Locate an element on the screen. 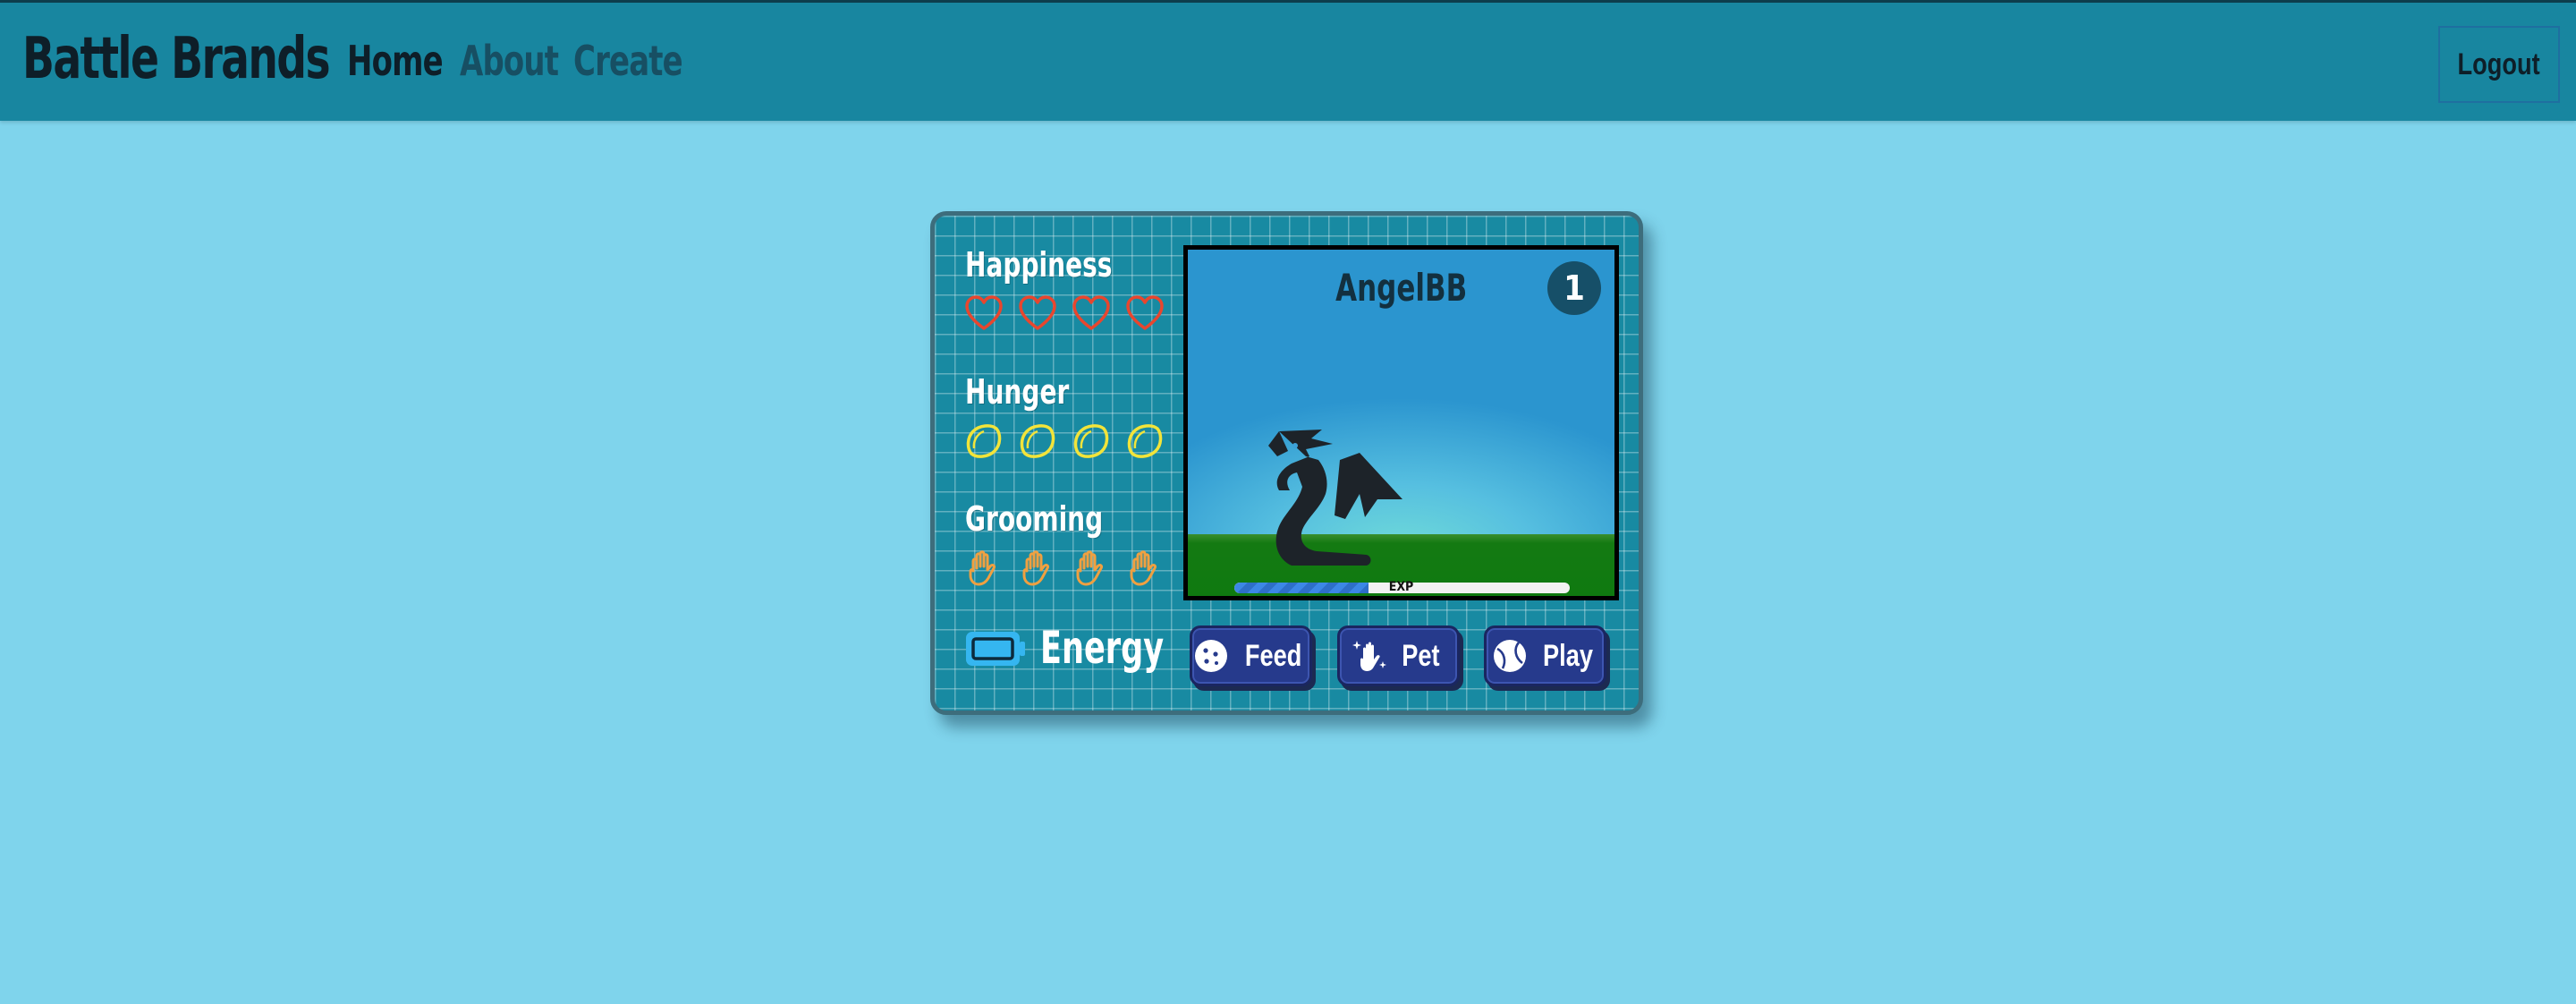 This screenshot has width=2576, height=1004. pet-name-text: AngelBB is located at coordinates (1401, 288).